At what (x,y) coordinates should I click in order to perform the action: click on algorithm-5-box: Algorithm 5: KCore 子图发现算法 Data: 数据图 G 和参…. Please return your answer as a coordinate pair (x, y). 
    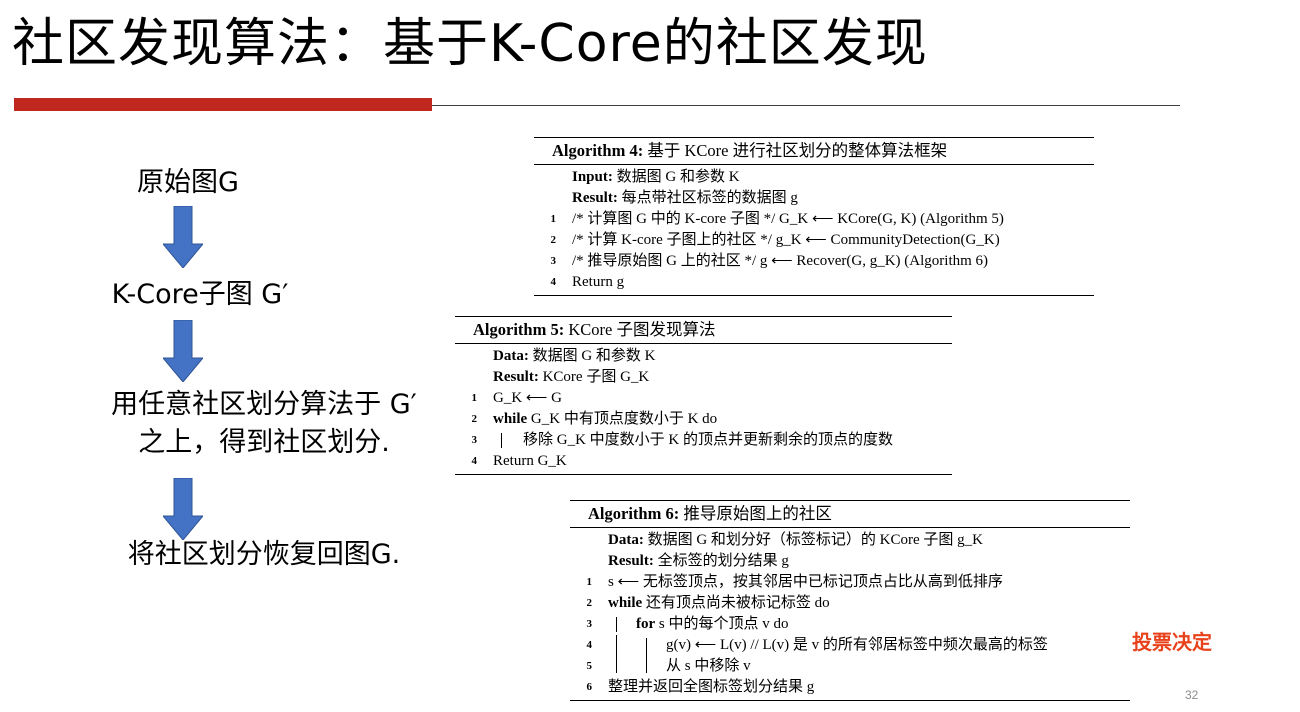
    Looking at the image, I should click on (703, 395).